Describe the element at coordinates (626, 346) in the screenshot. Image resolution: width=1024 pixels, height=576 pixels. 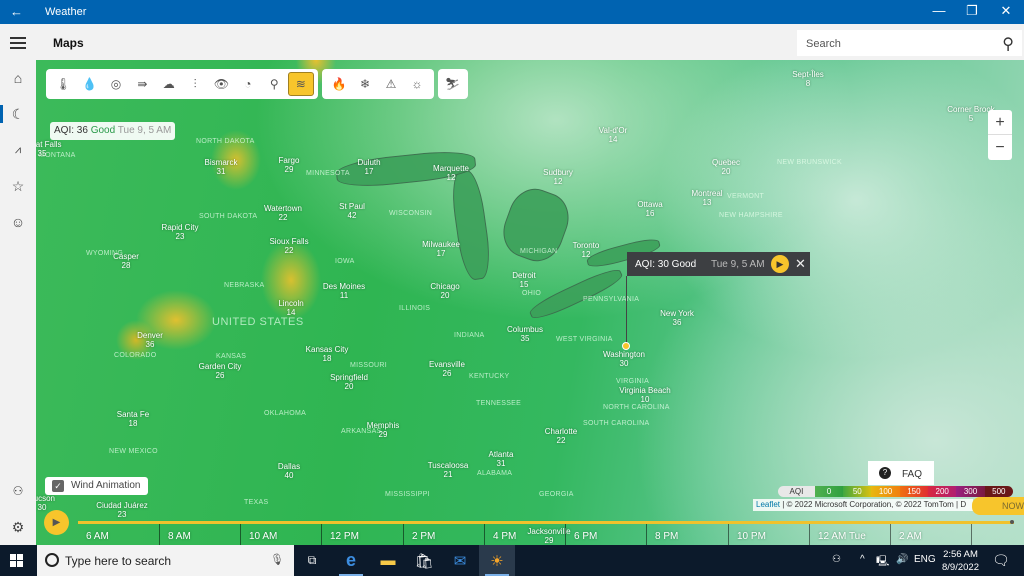
I see `location-pin` at that location.